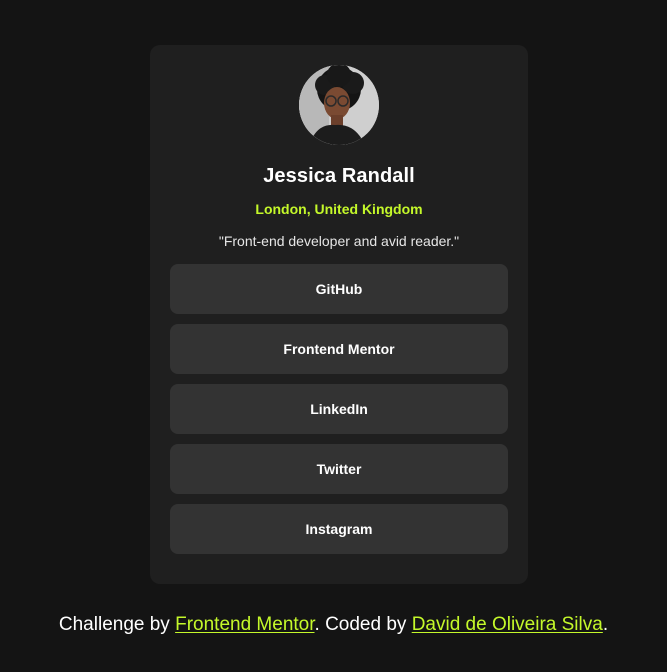  I want to click on profile-name: Jessica Randall, so click(339, 176).